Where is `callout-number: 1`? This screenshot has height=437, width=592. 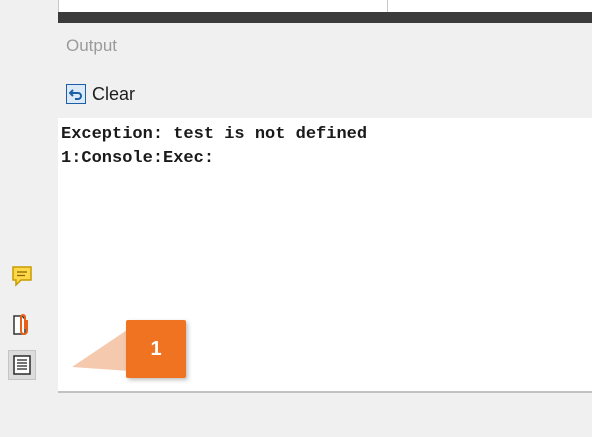 callout-number: 1 is located at coordinates (156, 348).